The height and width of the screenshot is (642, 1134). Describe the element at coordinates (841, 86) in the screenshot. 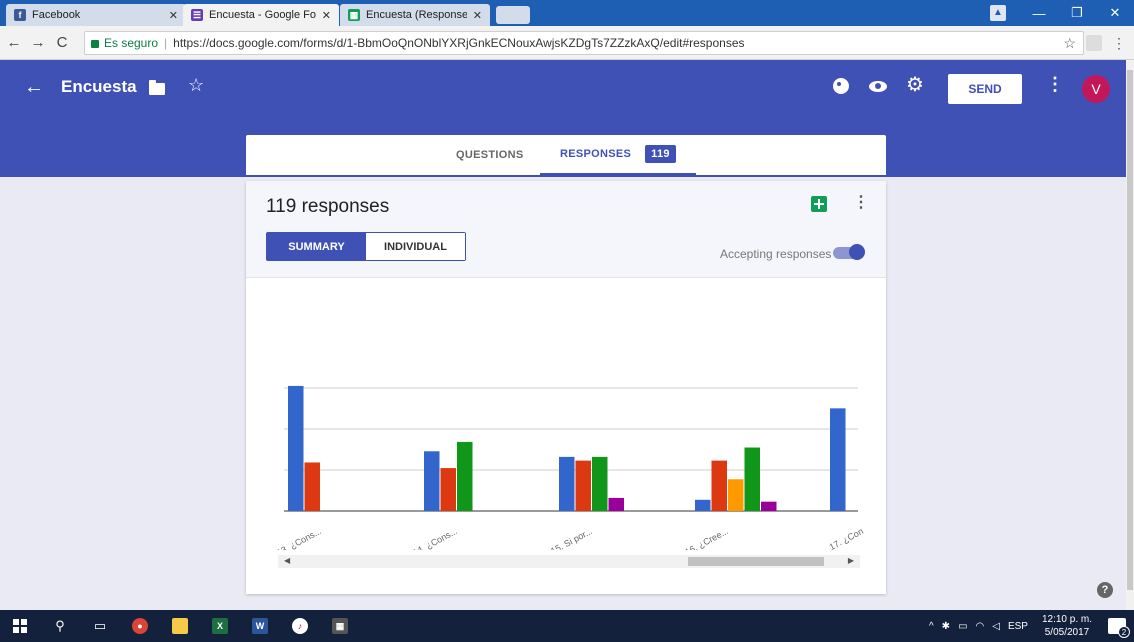

I see `palette-icon` at that location.